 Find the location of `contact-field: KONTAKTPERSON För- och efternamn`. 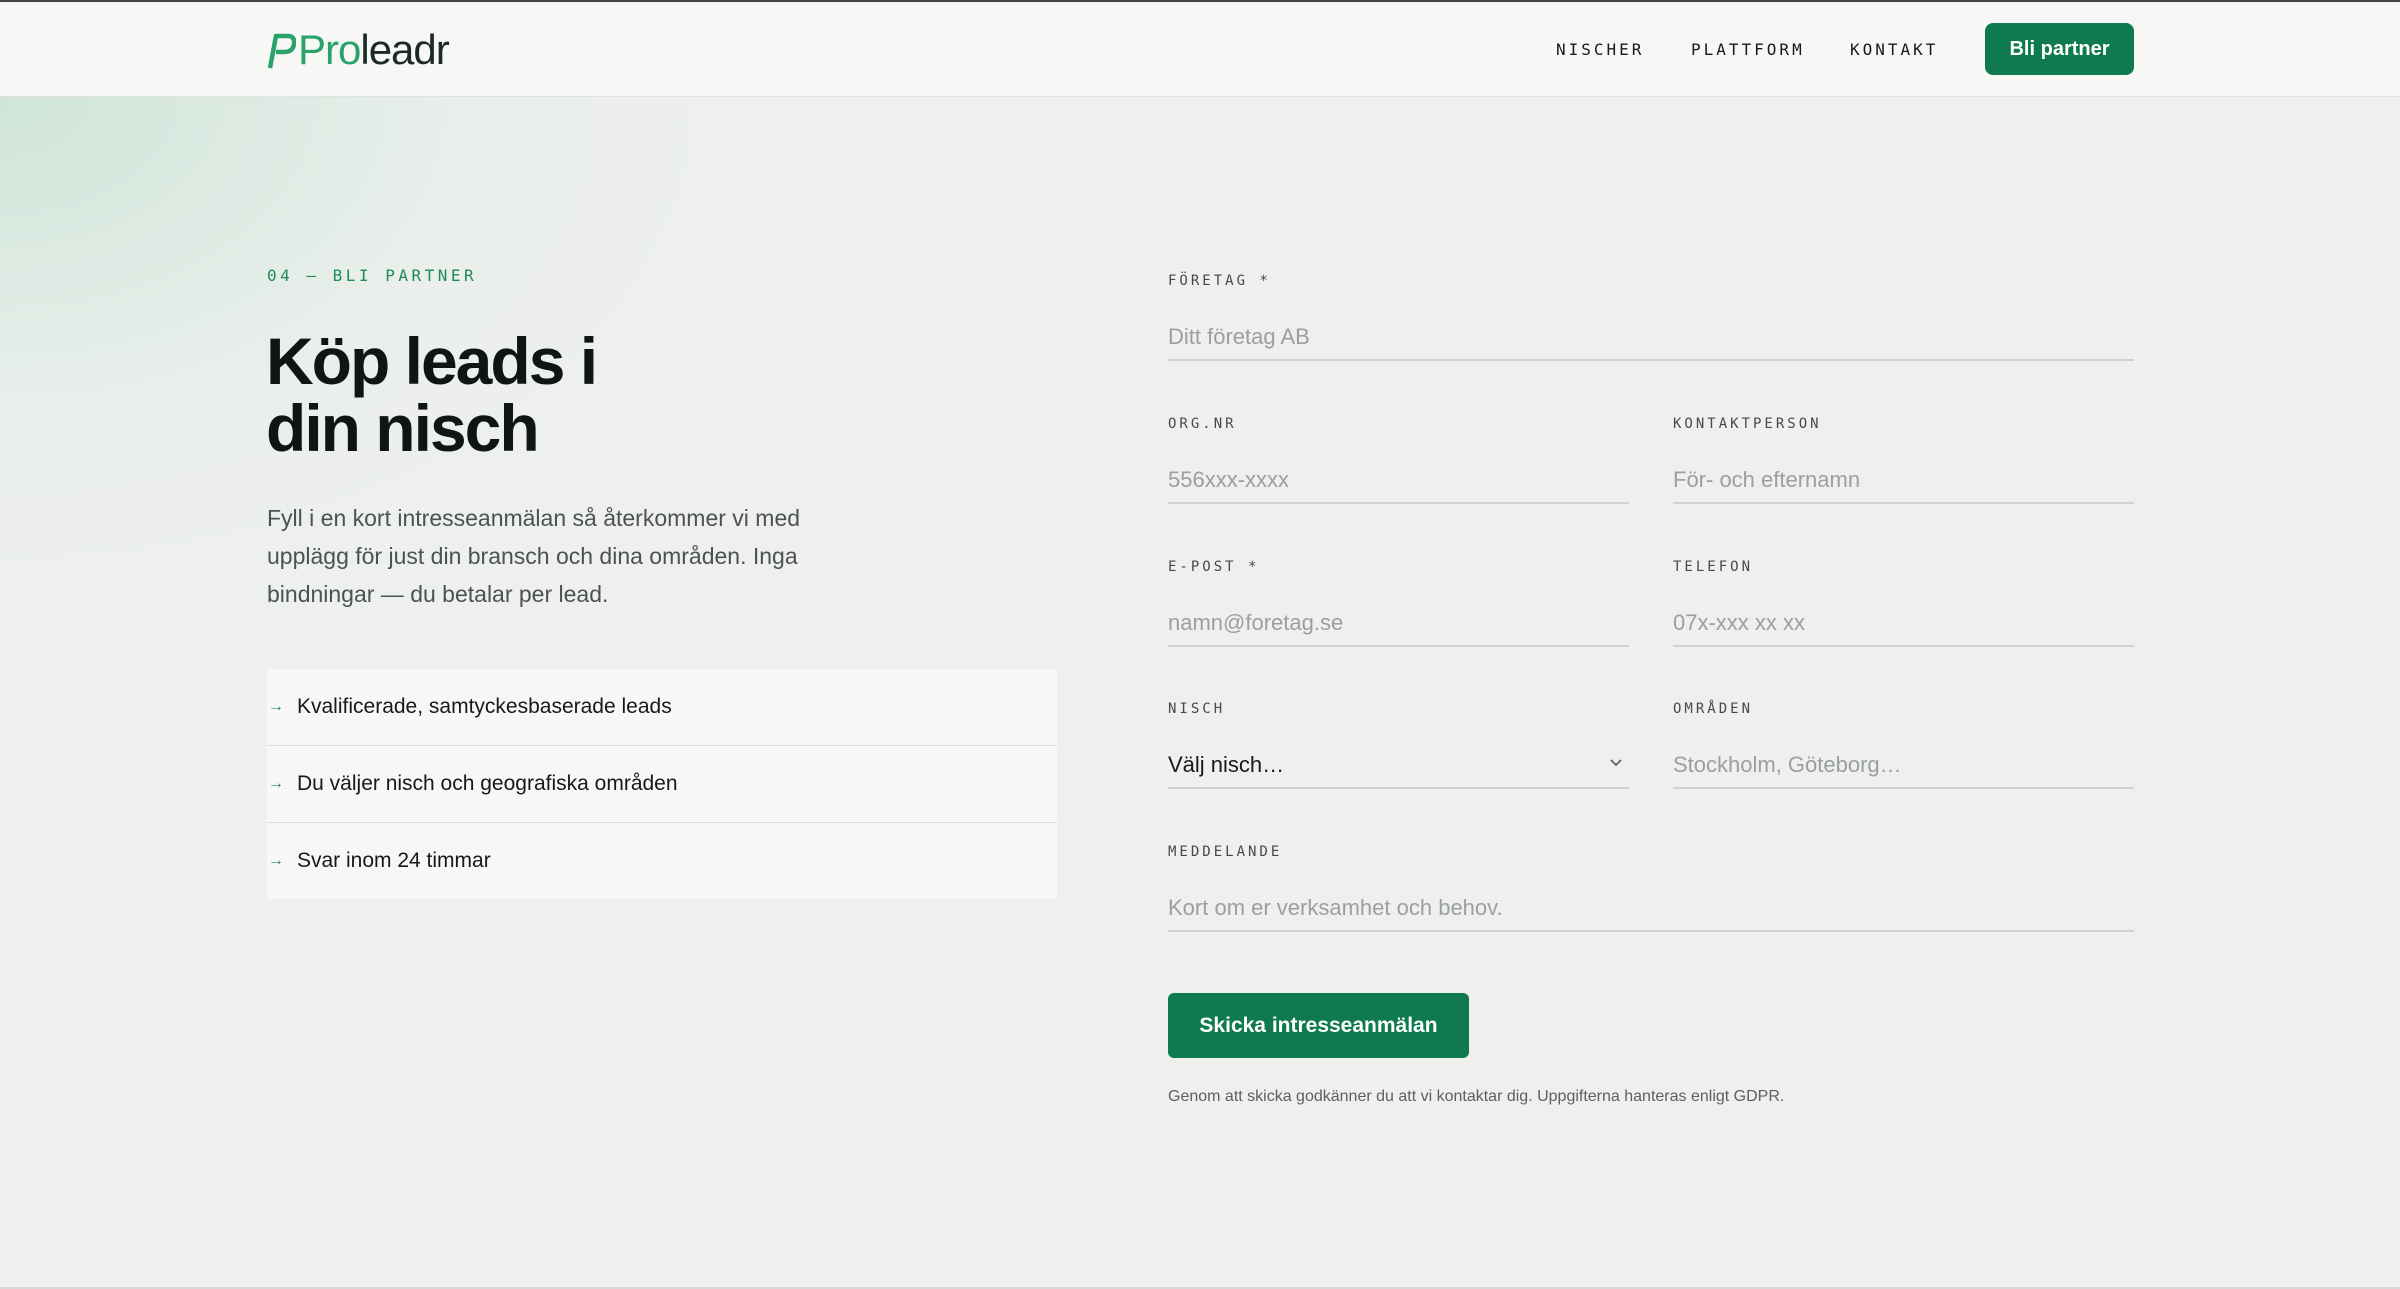

contact-field: KONTAKTPERSON För- och efternamn is located at coordinates (1903, 460).